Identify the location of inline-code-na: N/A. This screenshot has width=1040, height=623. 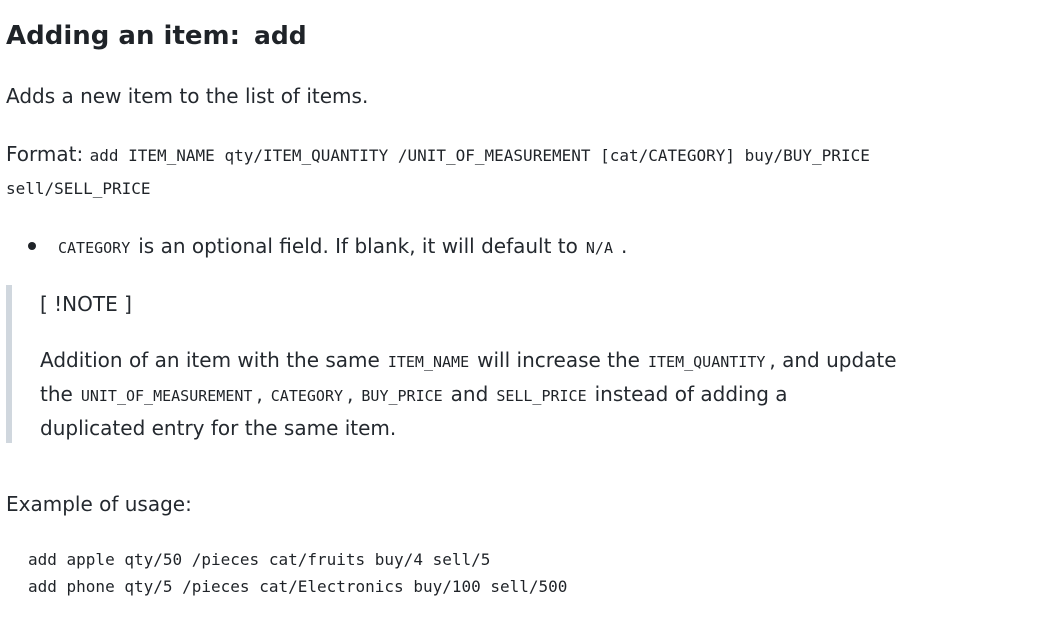
(599, 248).